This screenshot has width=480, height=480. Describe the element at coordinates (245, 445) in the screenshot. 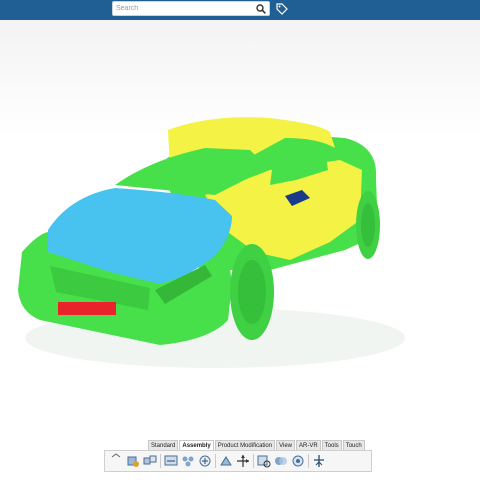

I see `tab-product-modification: Product Modification` at that location.